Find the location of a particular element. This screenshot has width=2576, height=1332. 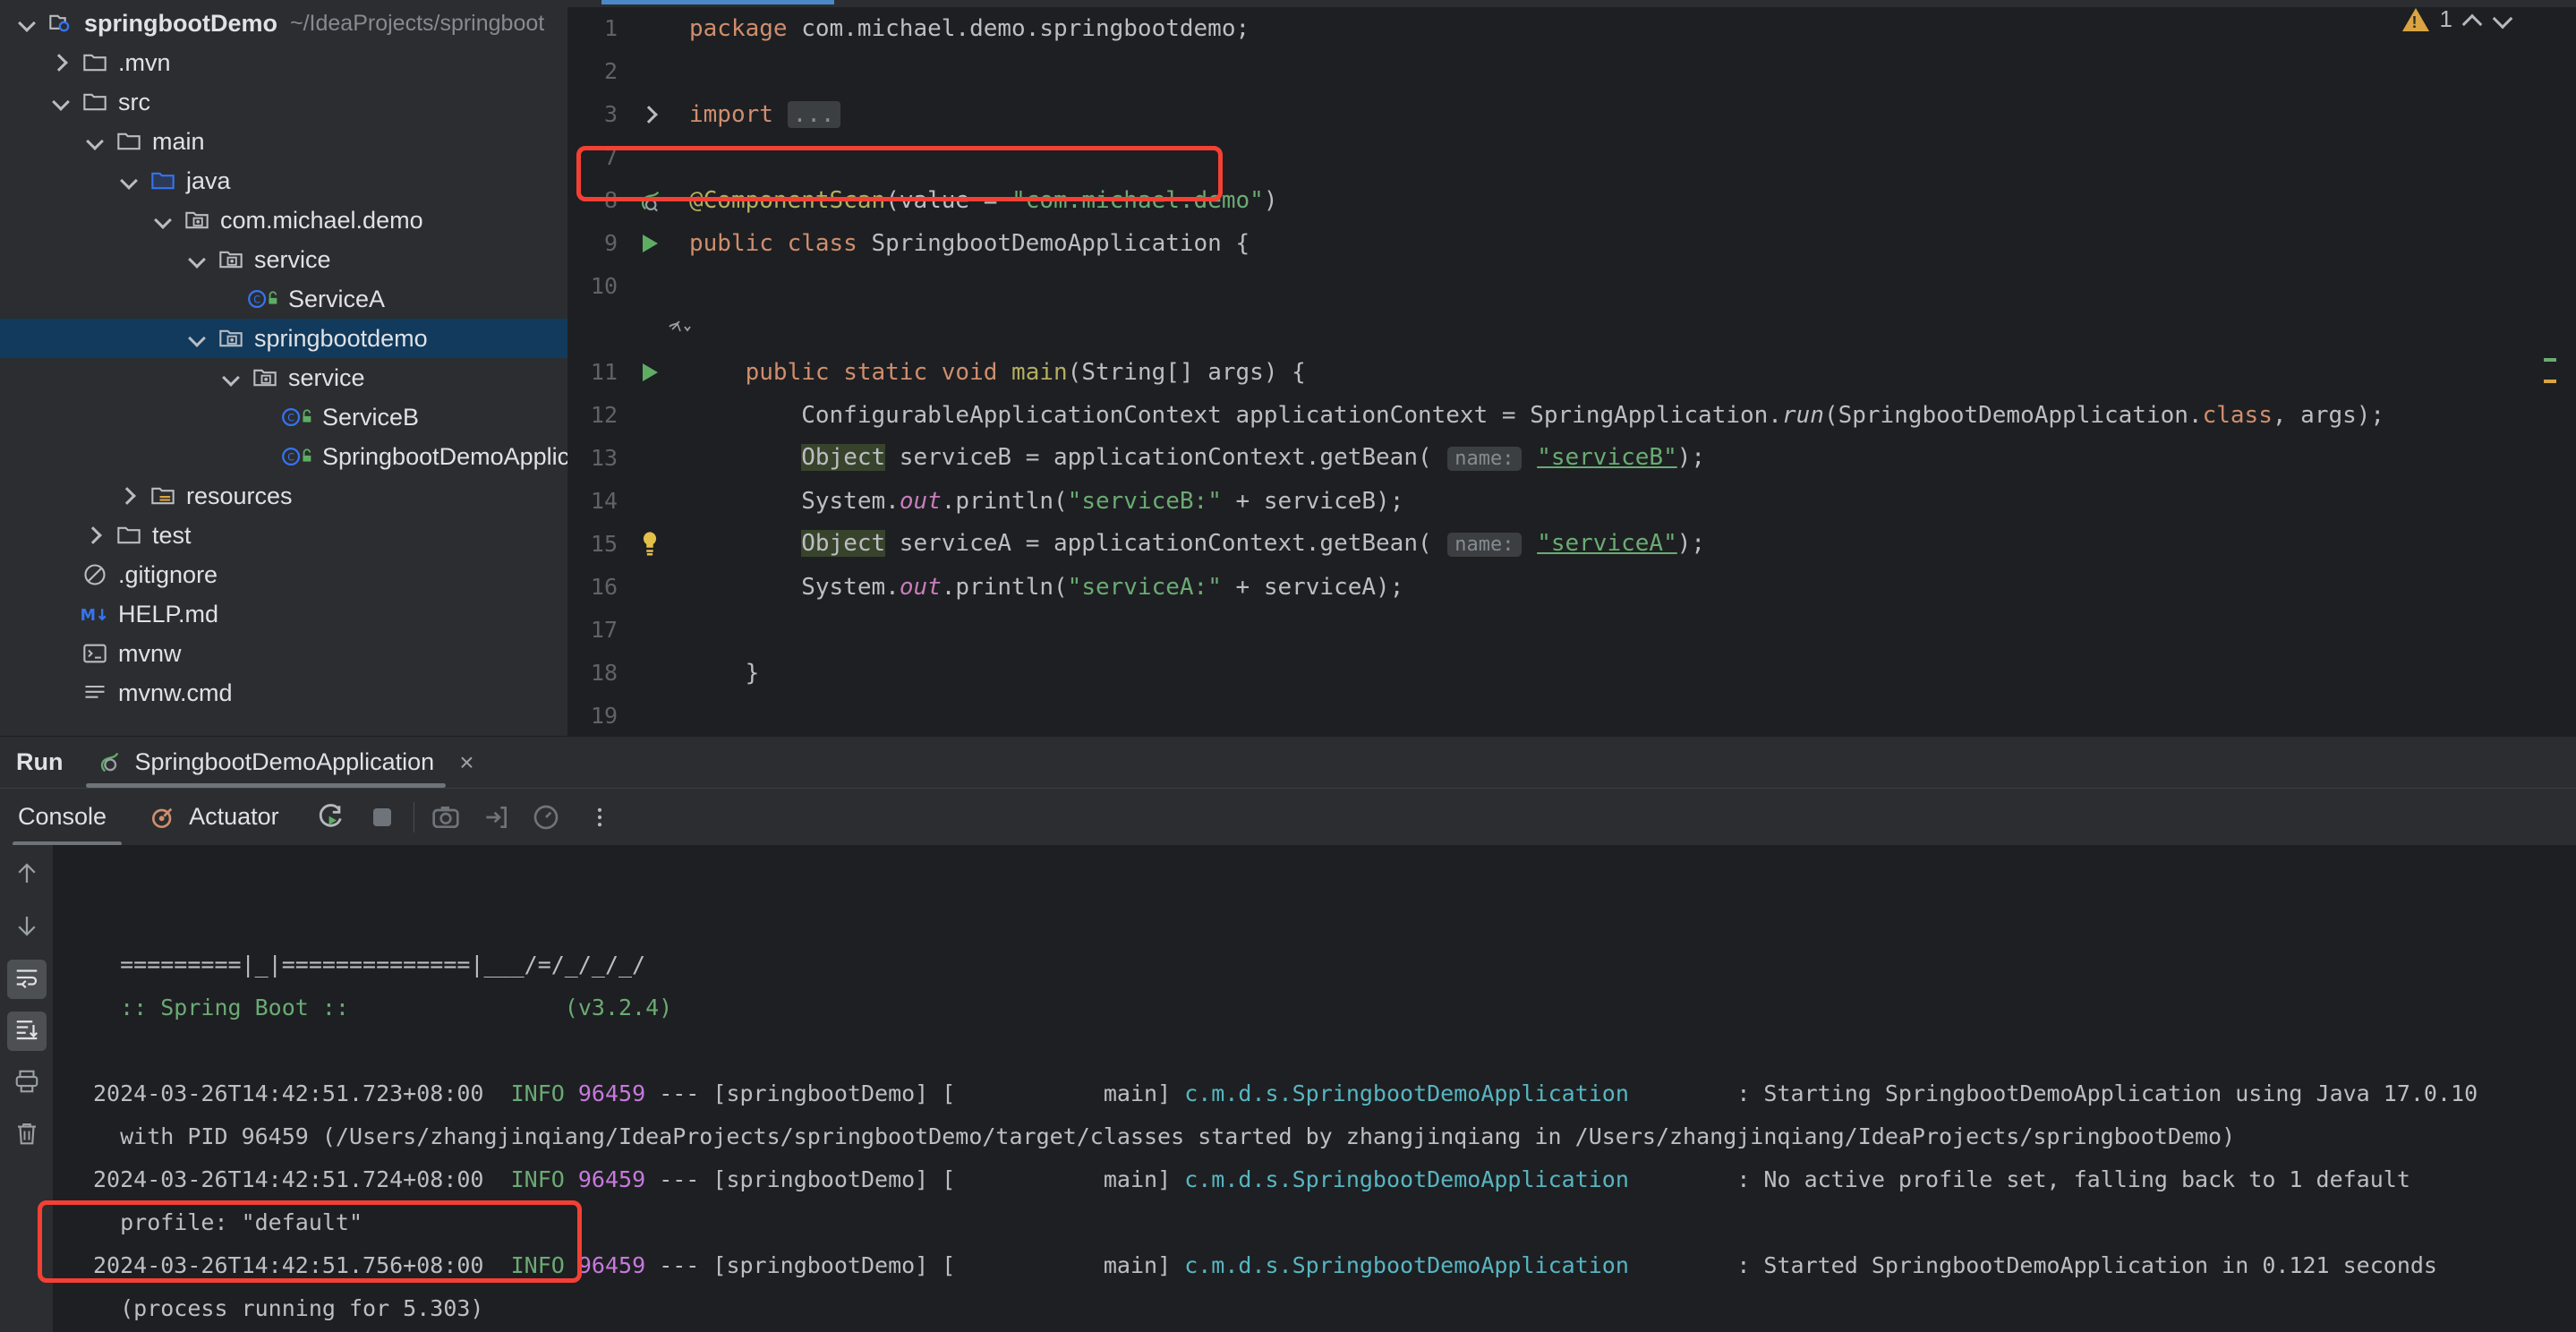

tree-item-label: mvnw is located at coordinates (150, 653).